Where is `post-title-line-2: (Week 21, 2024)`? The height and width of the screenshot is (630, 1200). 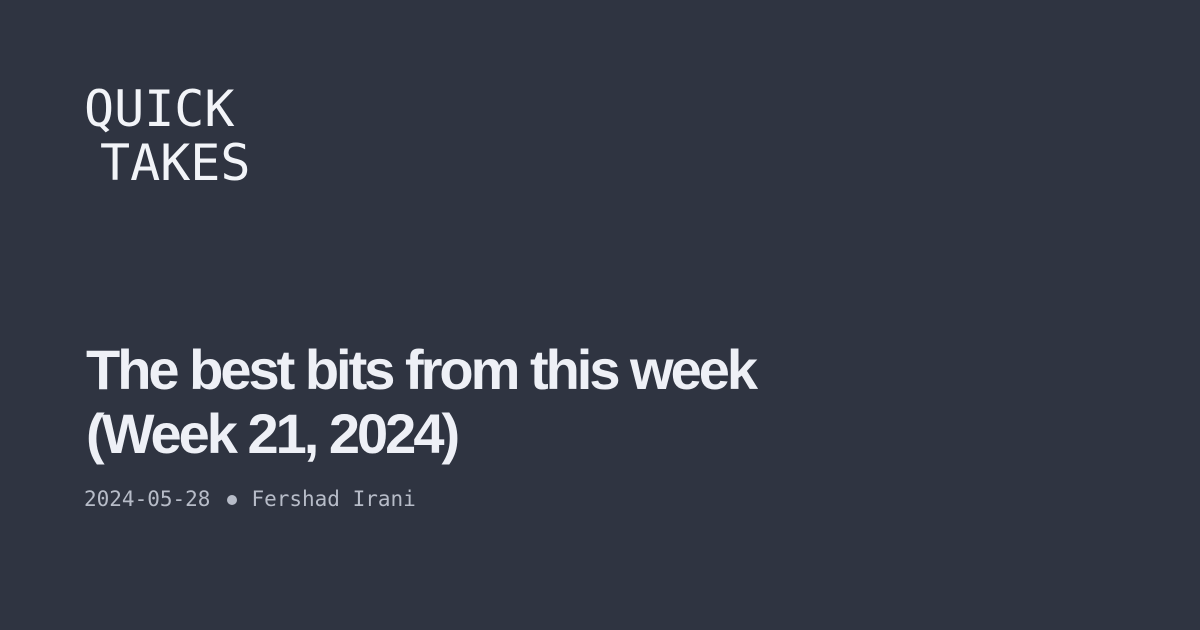
post-title-line-2: (Week 21, 2024) is located at coordinates (273, 433).